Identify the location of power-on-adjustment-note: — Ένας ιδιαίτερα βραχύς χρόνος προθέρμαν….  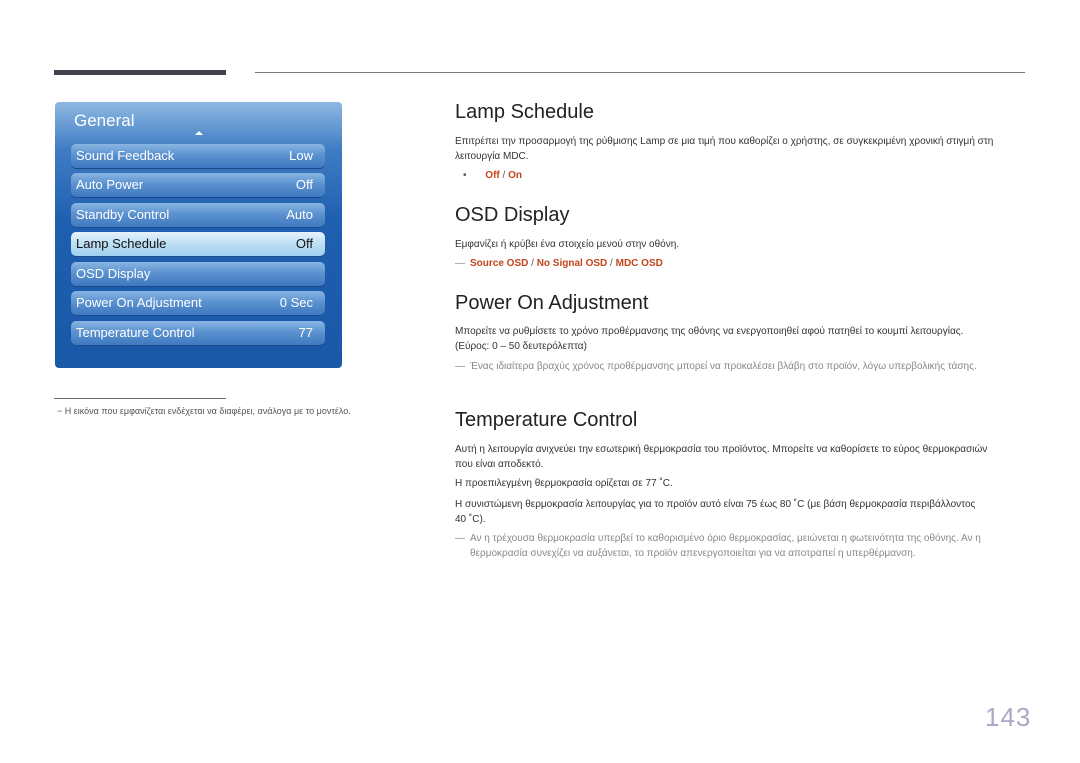
(737, 366).